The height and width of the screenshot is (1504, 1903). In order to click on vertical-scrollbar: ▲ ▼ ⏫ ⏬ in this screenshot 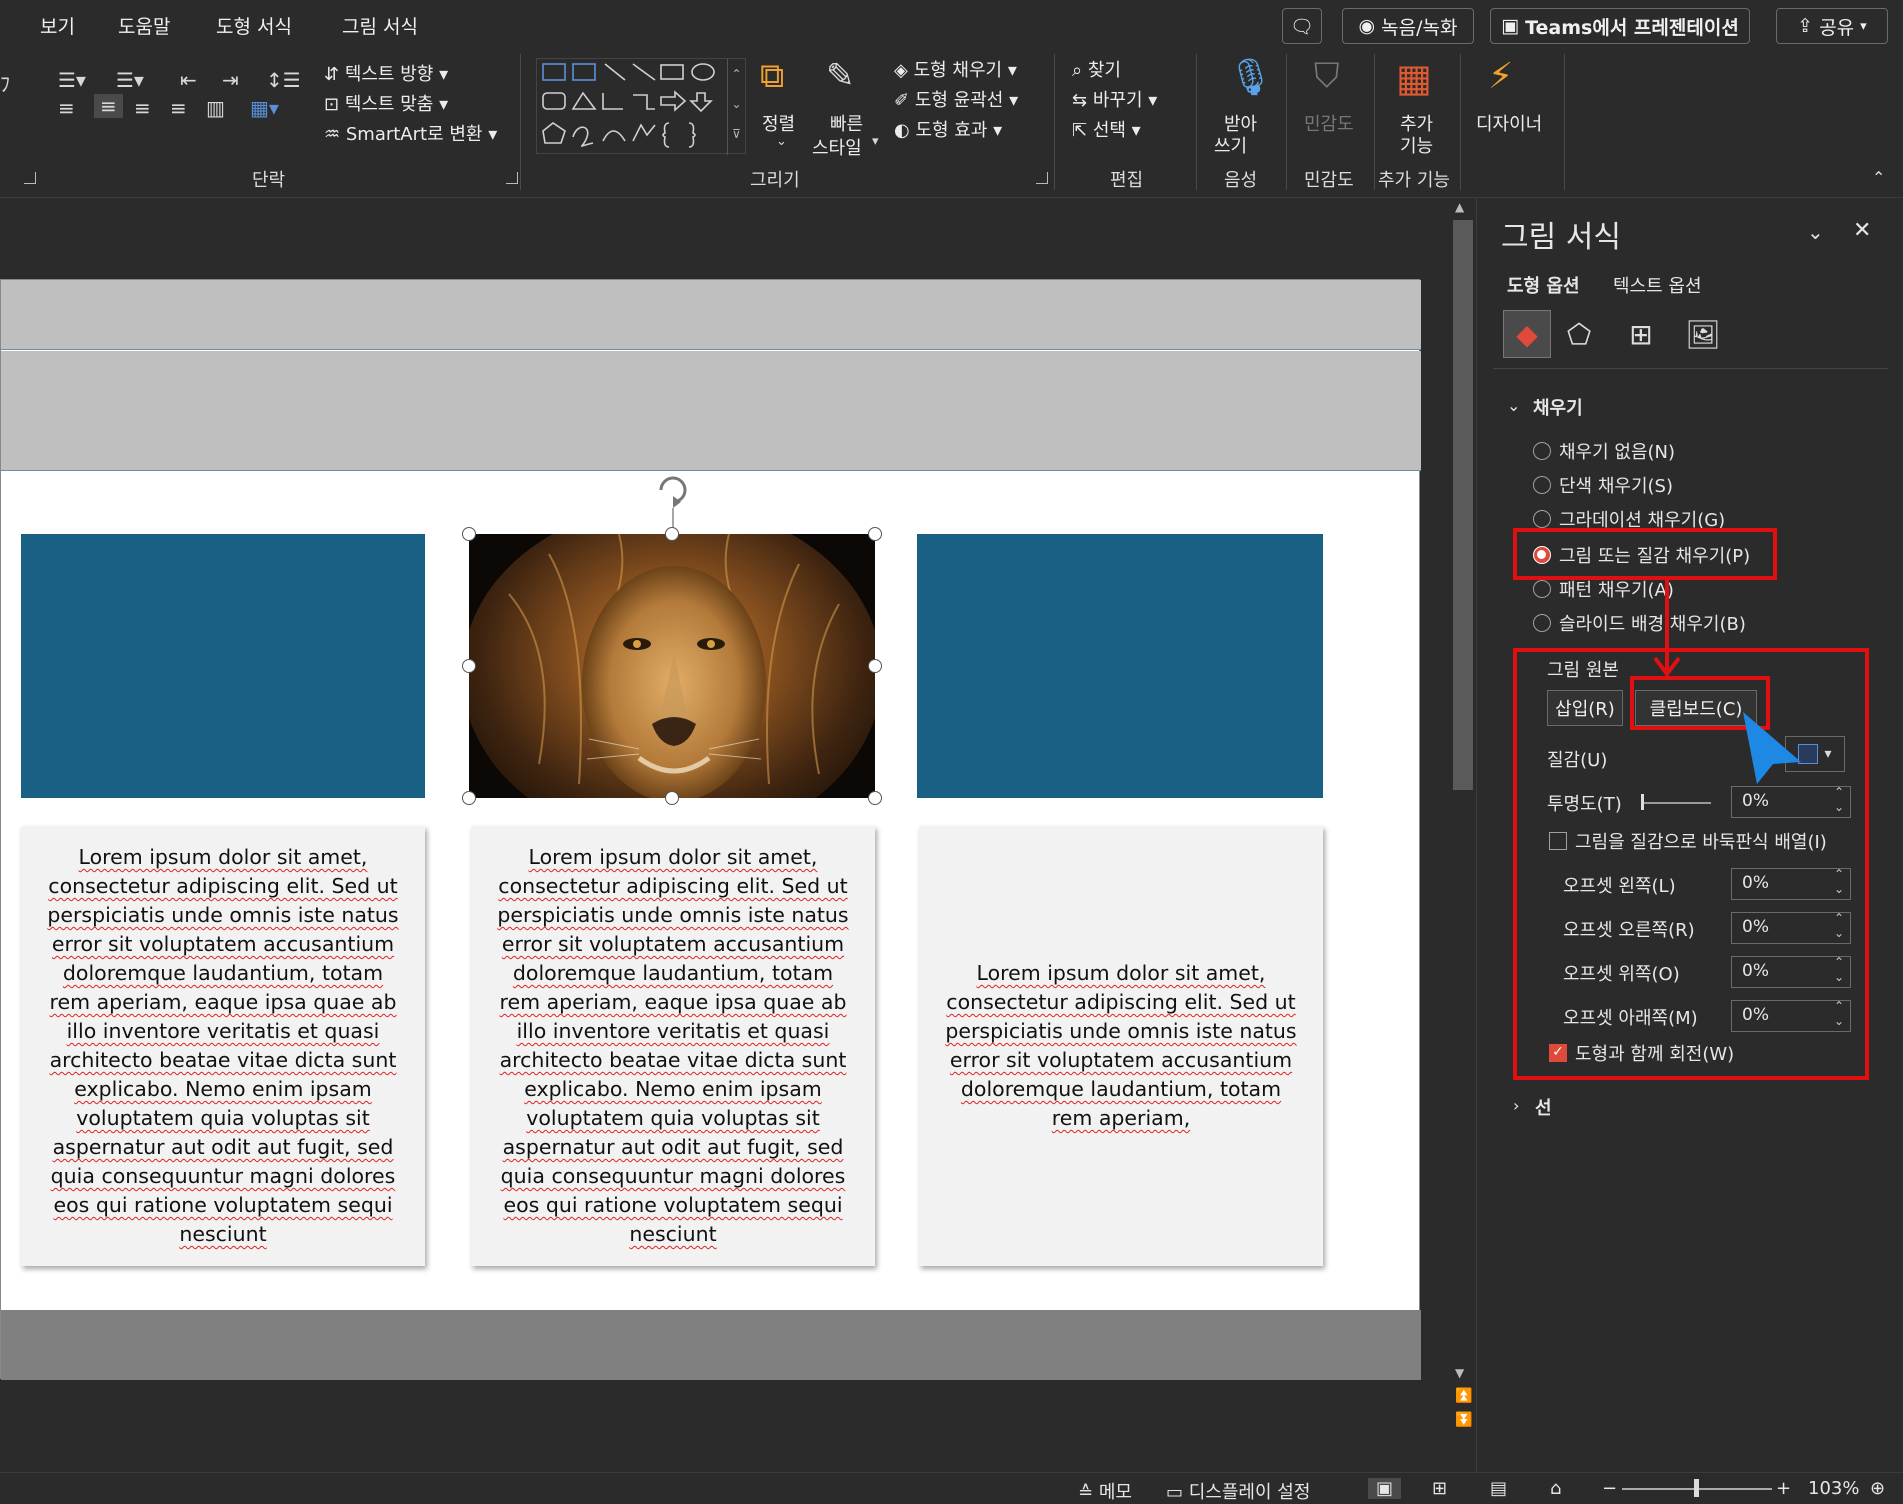, I will do `click(1463, 835)`.